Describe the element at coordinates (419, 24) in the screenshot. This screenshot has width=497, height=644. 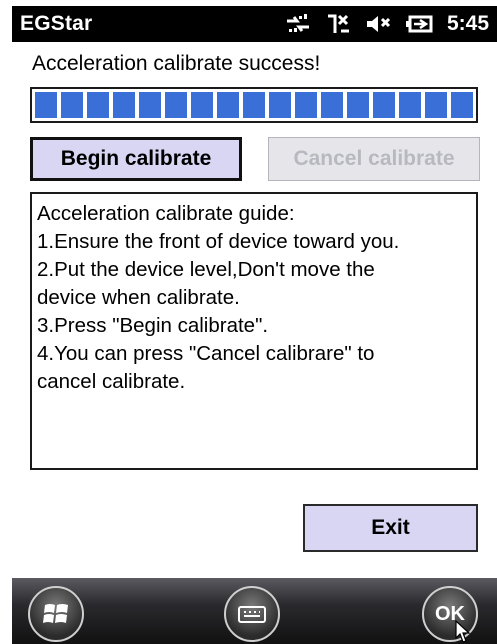
I see `battery-charging-icon` at that location.